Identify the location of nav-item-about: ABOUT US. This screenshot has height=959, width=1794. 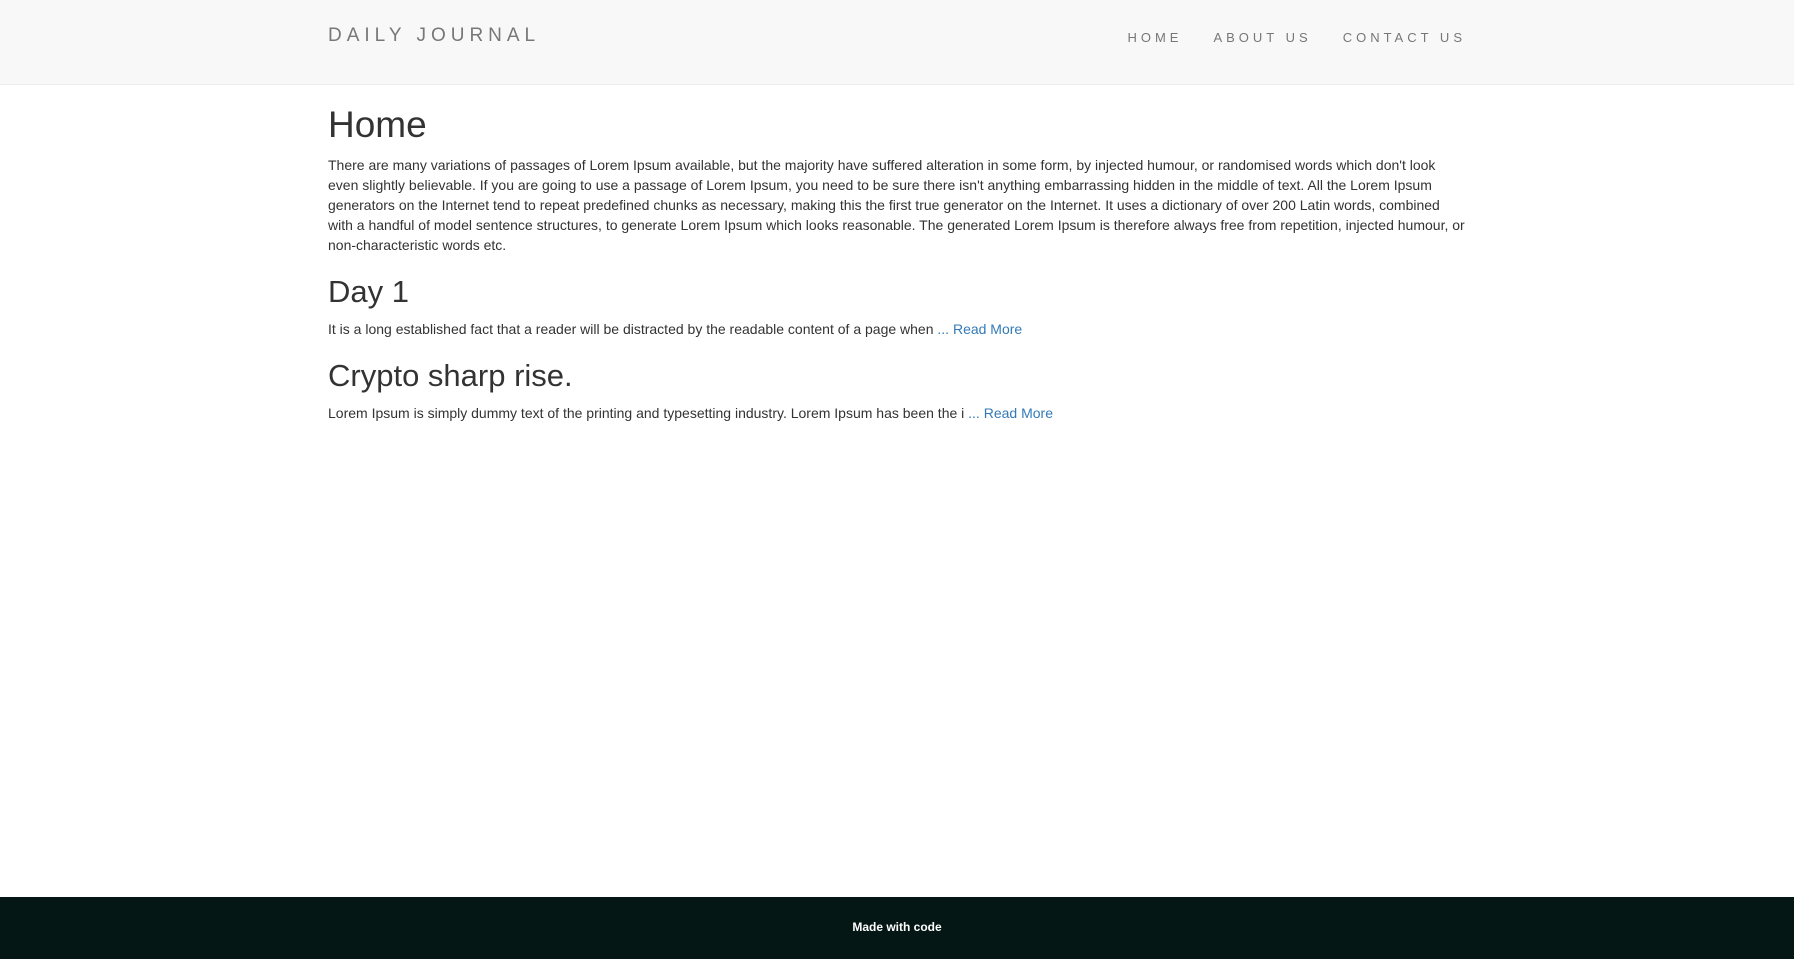
(1262, 38).